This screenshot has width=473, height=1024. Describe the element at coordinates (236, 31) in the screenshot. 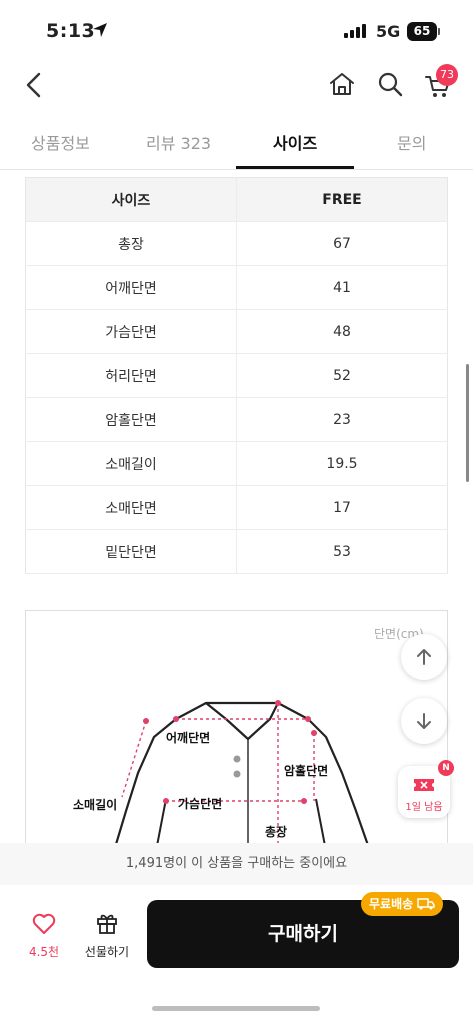

I see `status-bar: 5:13 5G 65` at that location.